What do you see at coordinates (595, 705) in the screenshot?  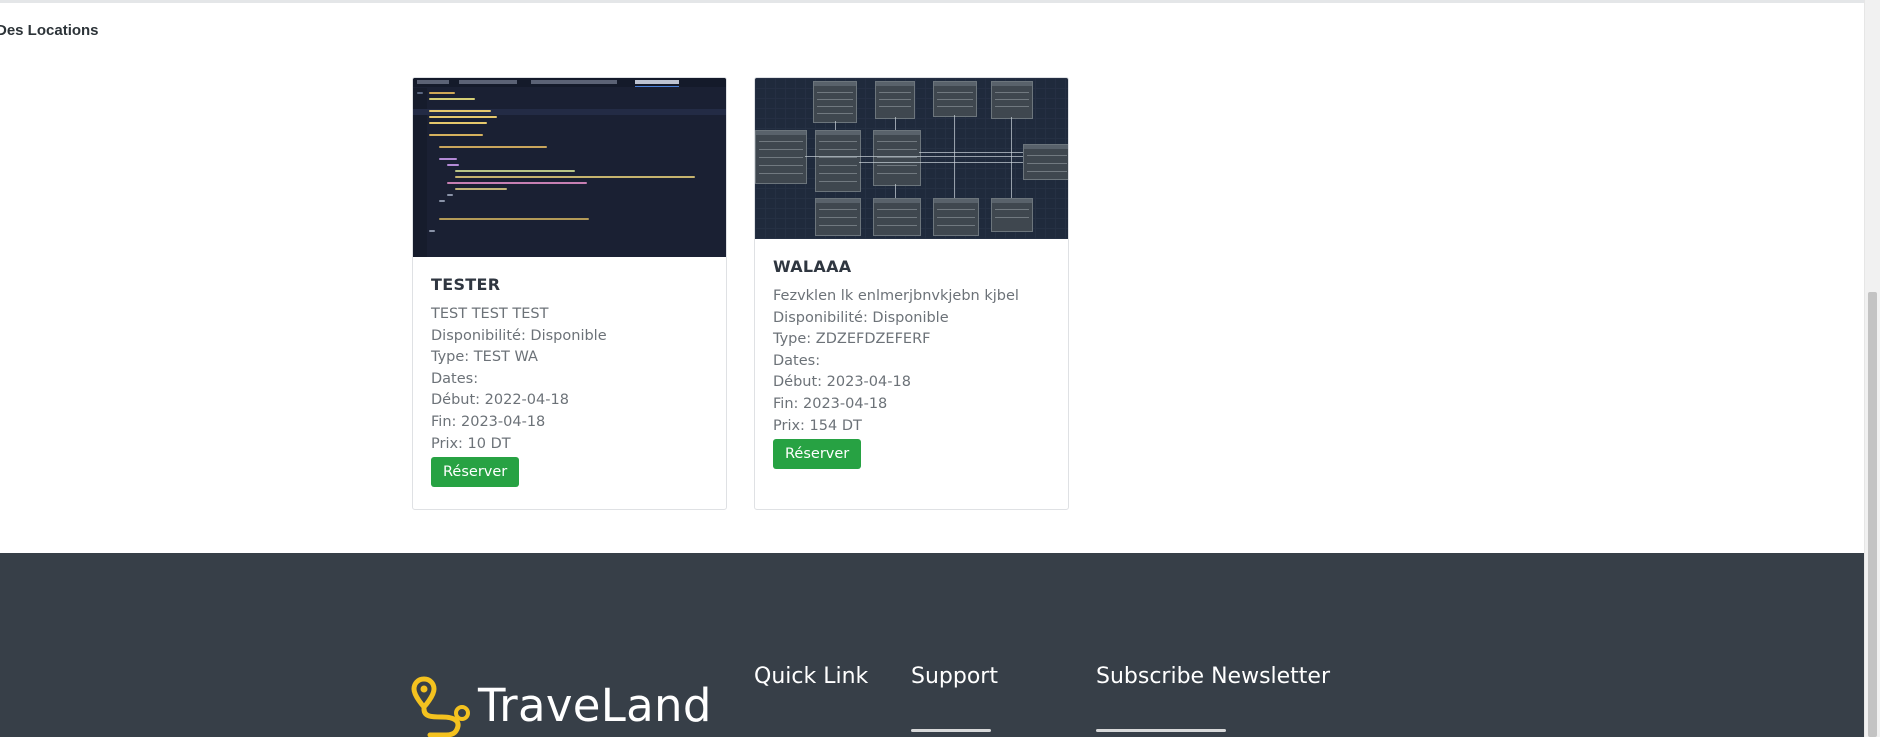 I see `brand-name: TraveLand` at bounding box center [595, 705].